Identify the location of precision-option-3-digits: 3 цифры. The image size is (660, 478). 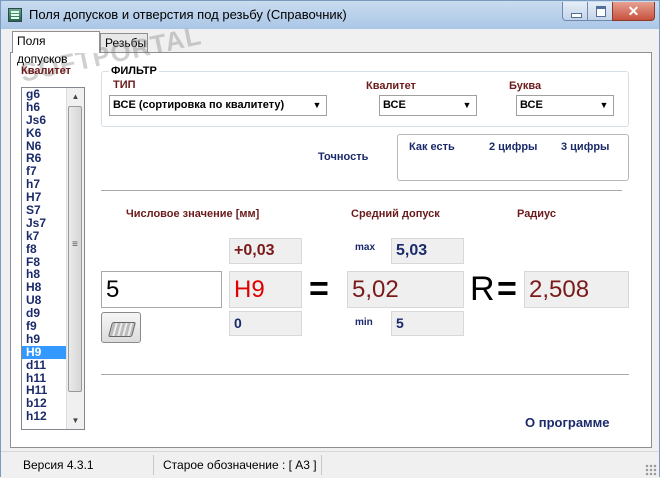
(585, 147).